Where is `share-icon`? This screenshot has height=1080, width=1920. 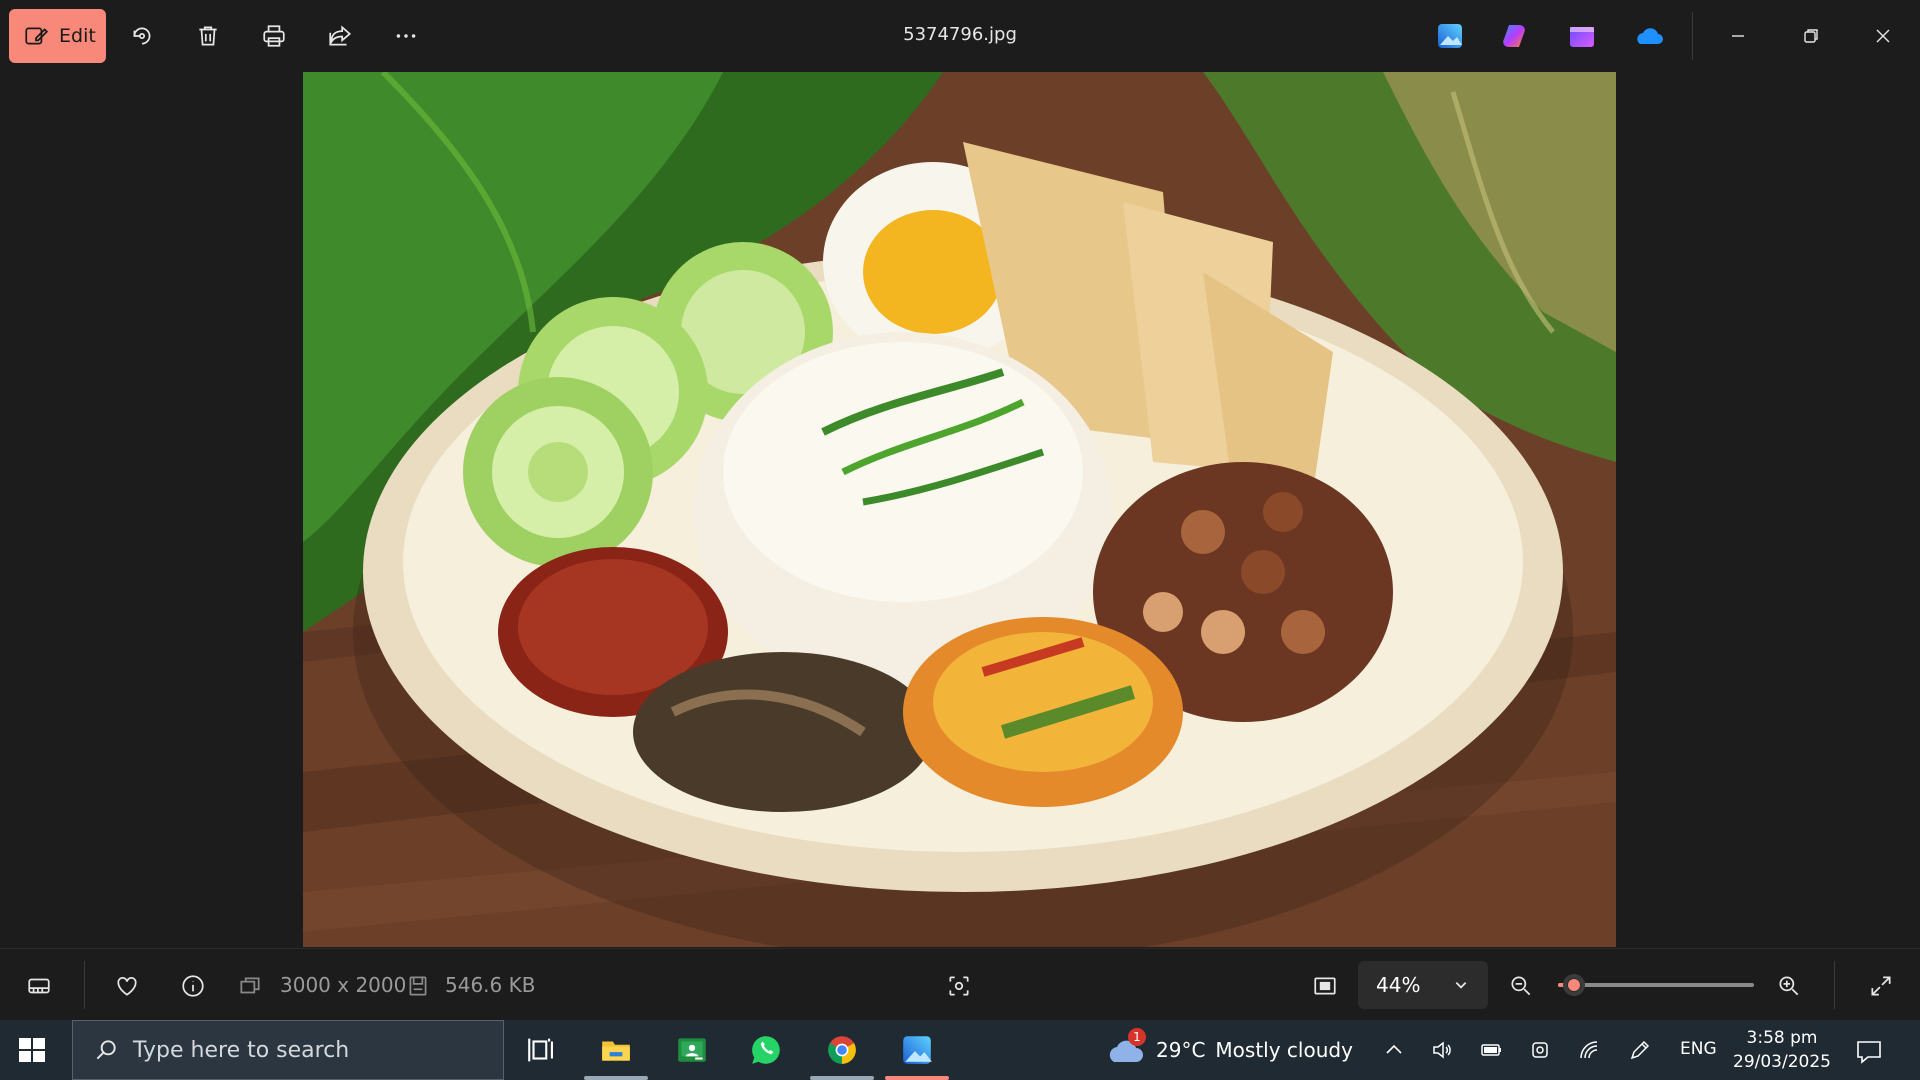
share-icon is located at coordinates (340, 35).